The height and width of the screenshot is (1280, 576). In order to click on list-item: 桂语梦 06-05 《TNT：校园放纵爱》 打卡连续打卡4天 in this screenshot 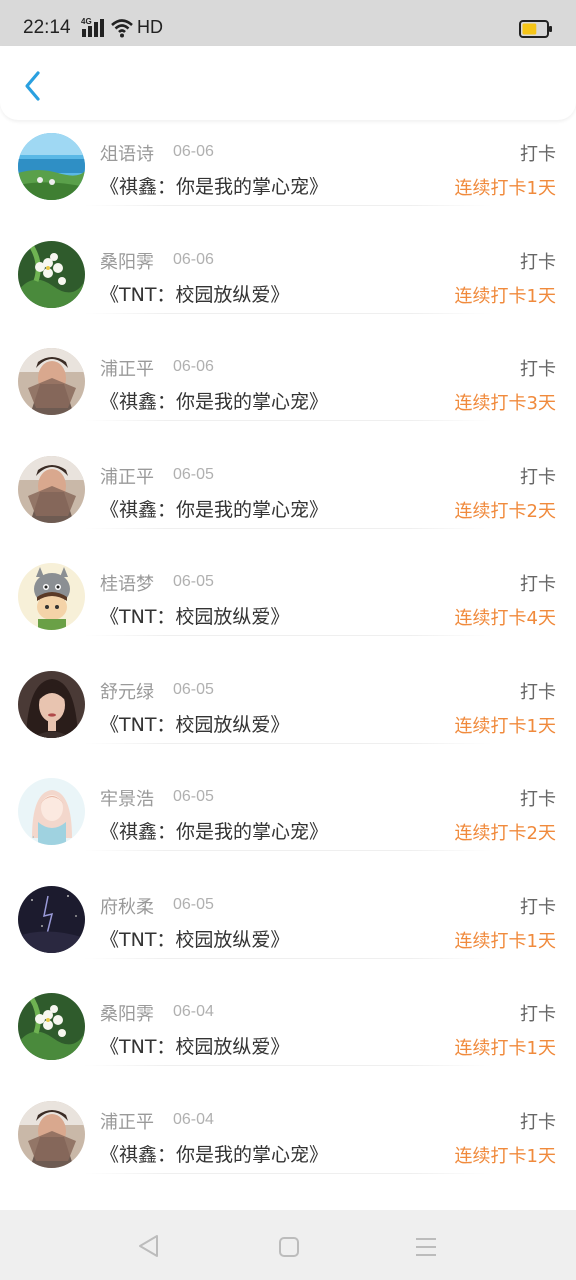, I will do `click(288, 582)`.